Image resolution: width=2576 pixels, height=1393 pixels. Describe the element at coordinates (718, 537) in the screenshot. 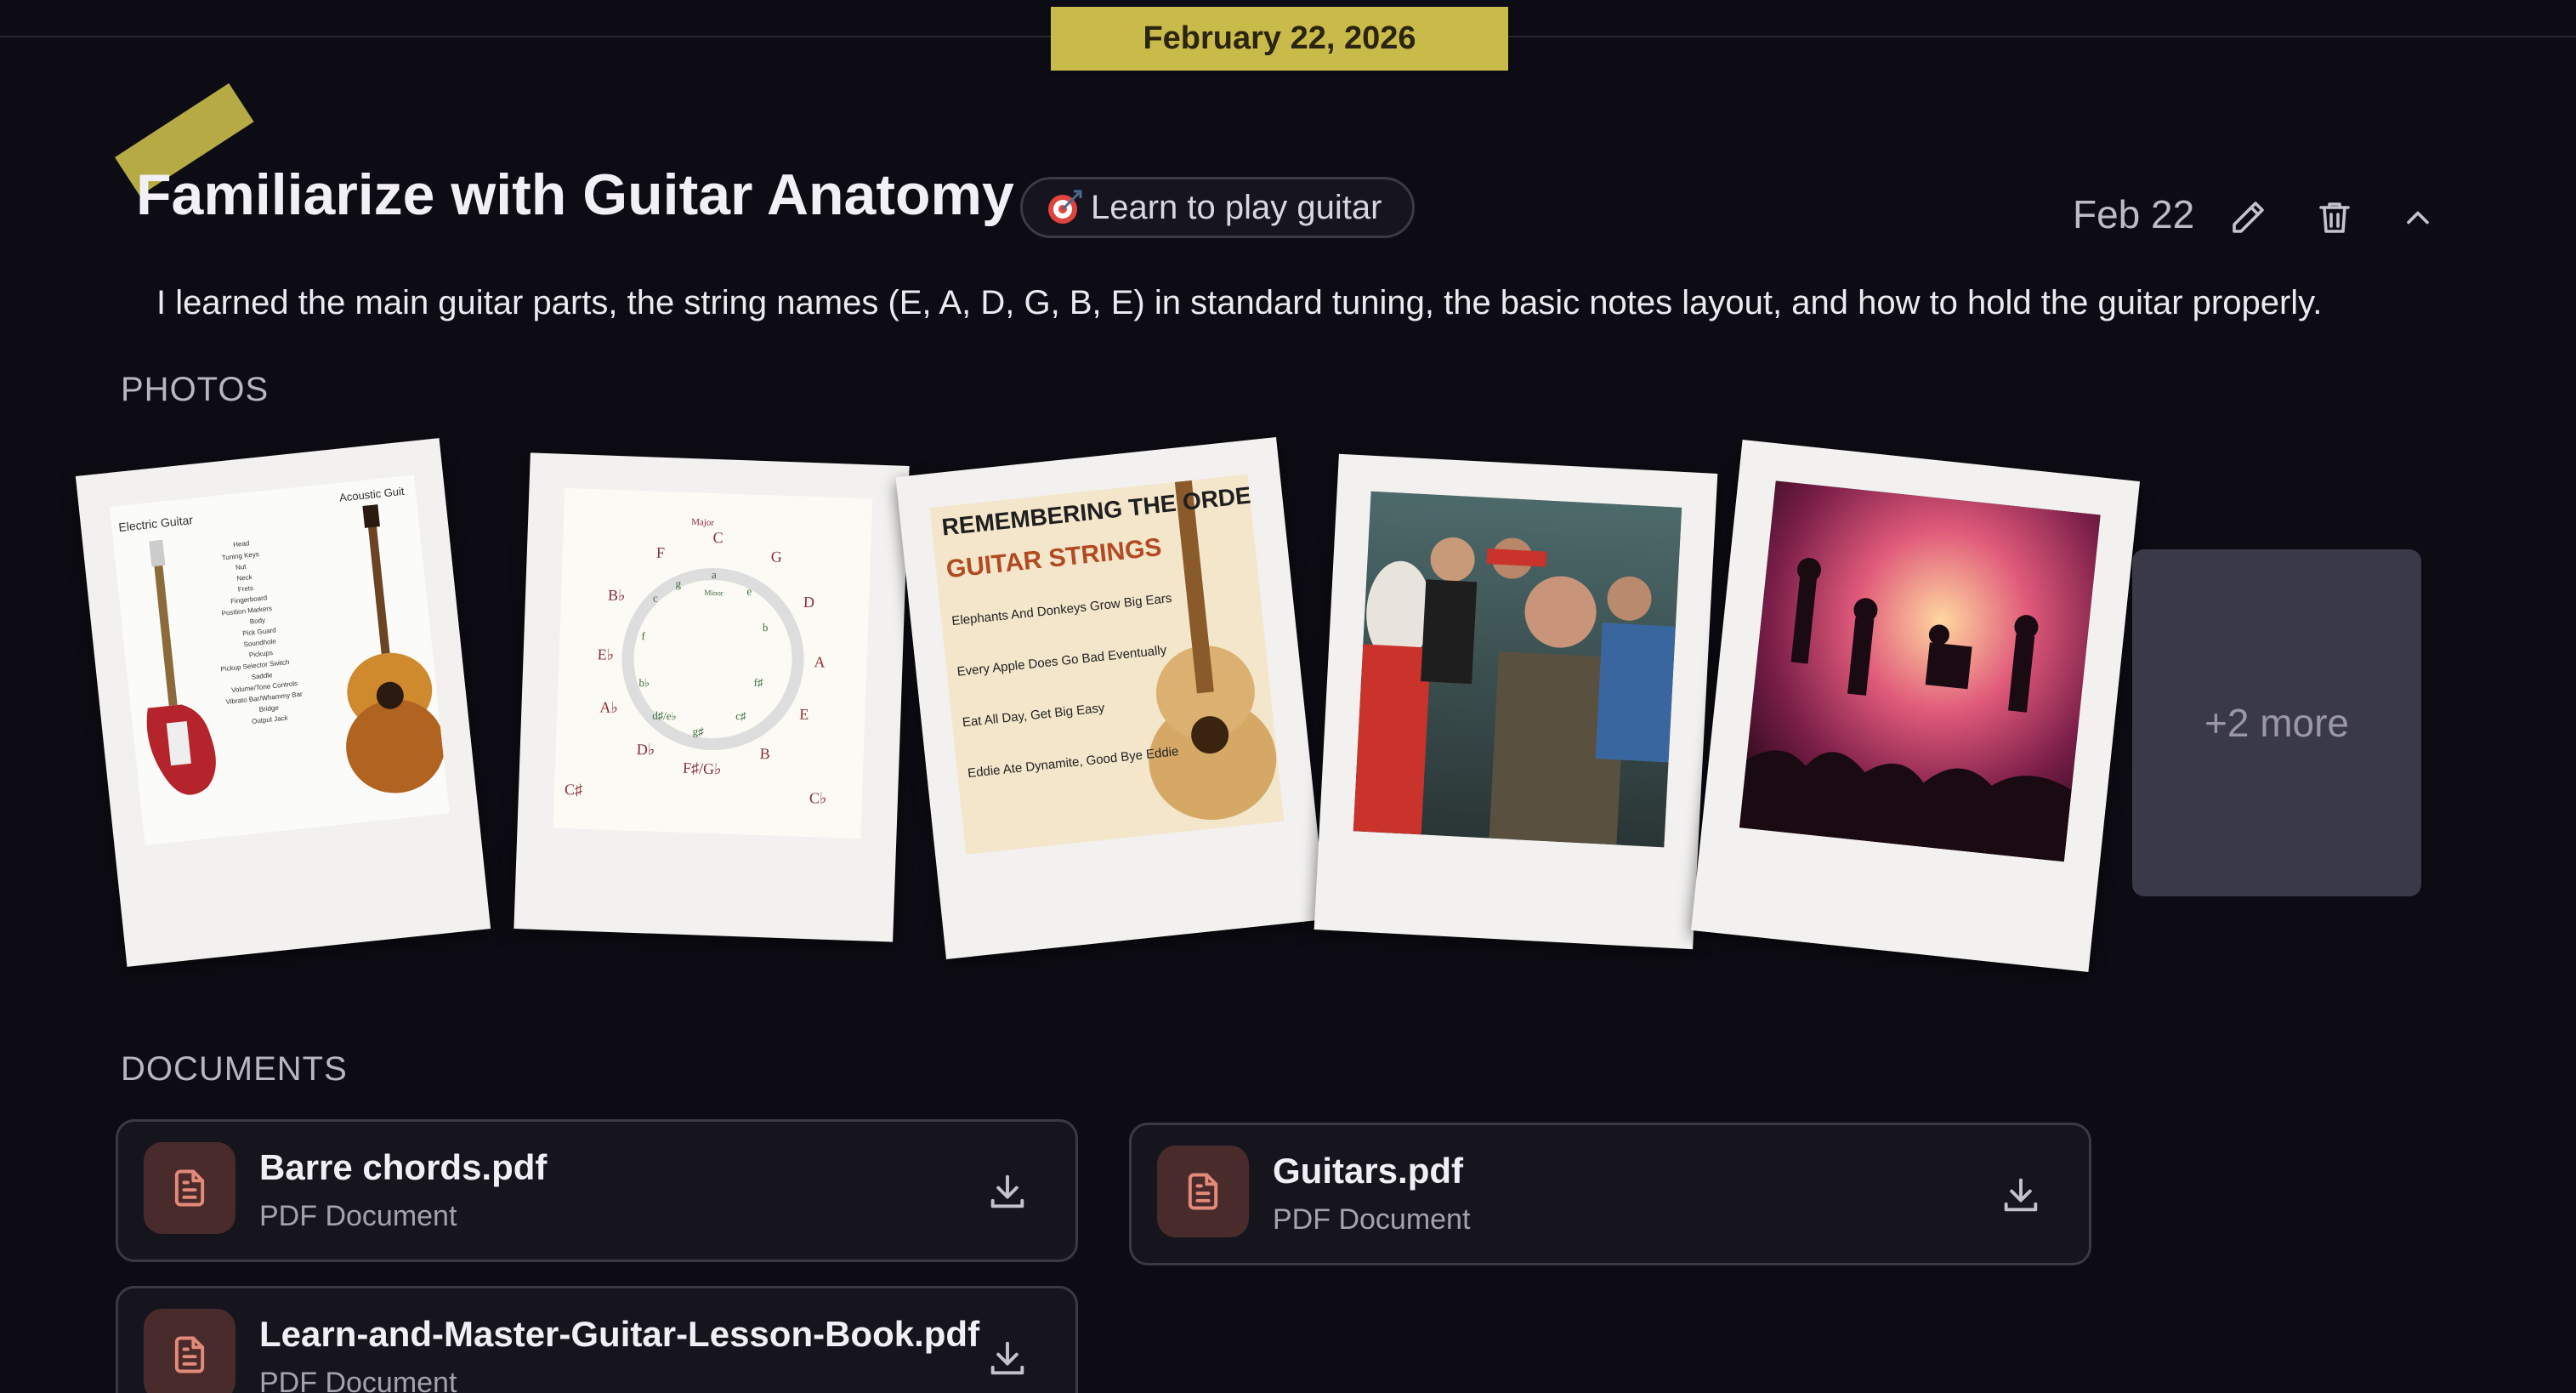

I see `svg-text: C` at that location.